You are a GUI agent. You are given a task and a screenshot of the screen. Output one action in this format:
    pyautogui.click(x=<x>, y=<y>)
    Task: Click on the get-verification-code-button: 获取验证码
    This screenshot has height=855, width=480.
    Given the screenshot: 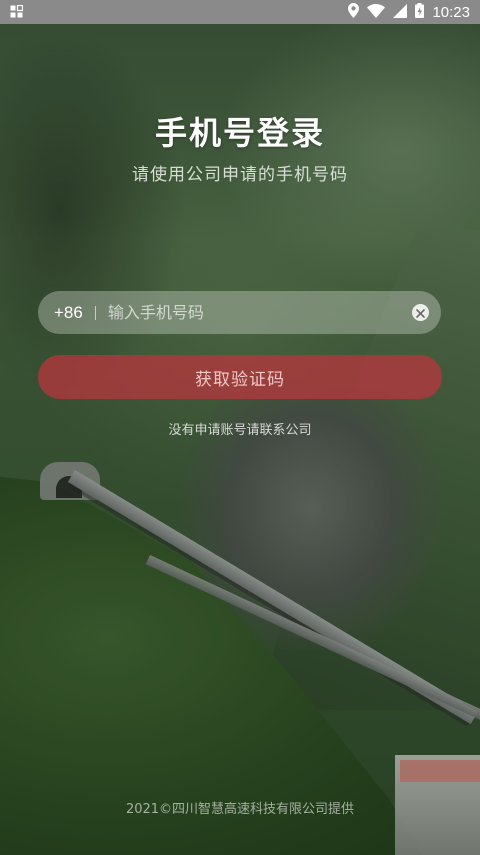 What is the action you would take?
    pyautogui.click(x=240, y=377)
    